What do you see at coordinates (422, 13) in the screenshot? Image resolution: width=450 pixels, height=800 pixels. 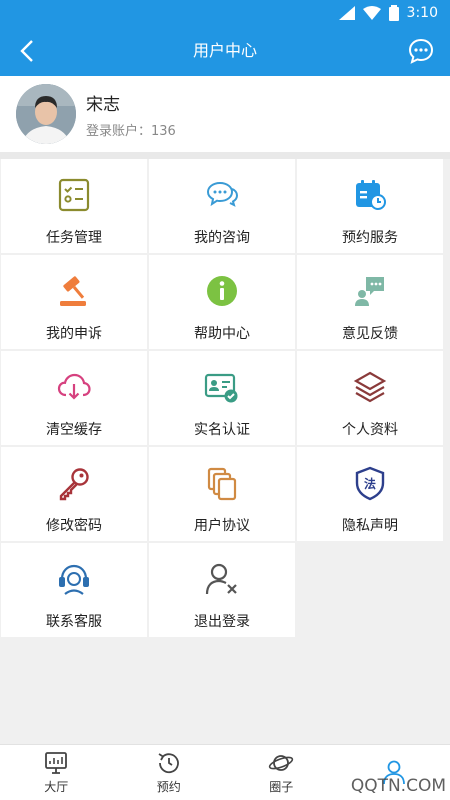 I see `status-time: 3:10` at bounding box center [422, 13].